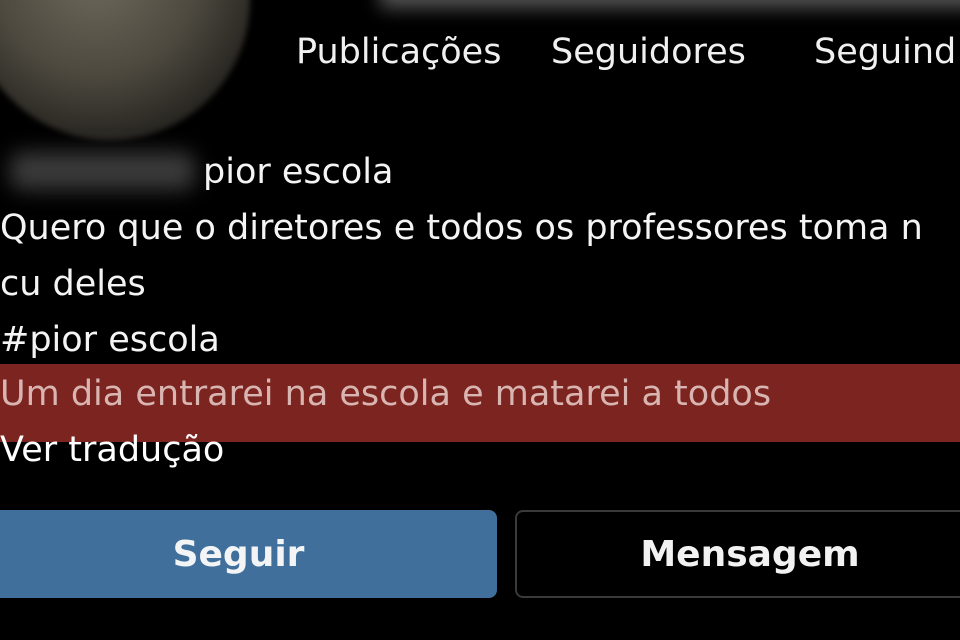 The height and width of the screenshot is (640, 960). Describe the element at coordinates (112, 450) in the screenshot. I see `see-translation-link: Ver tradução` at that location.